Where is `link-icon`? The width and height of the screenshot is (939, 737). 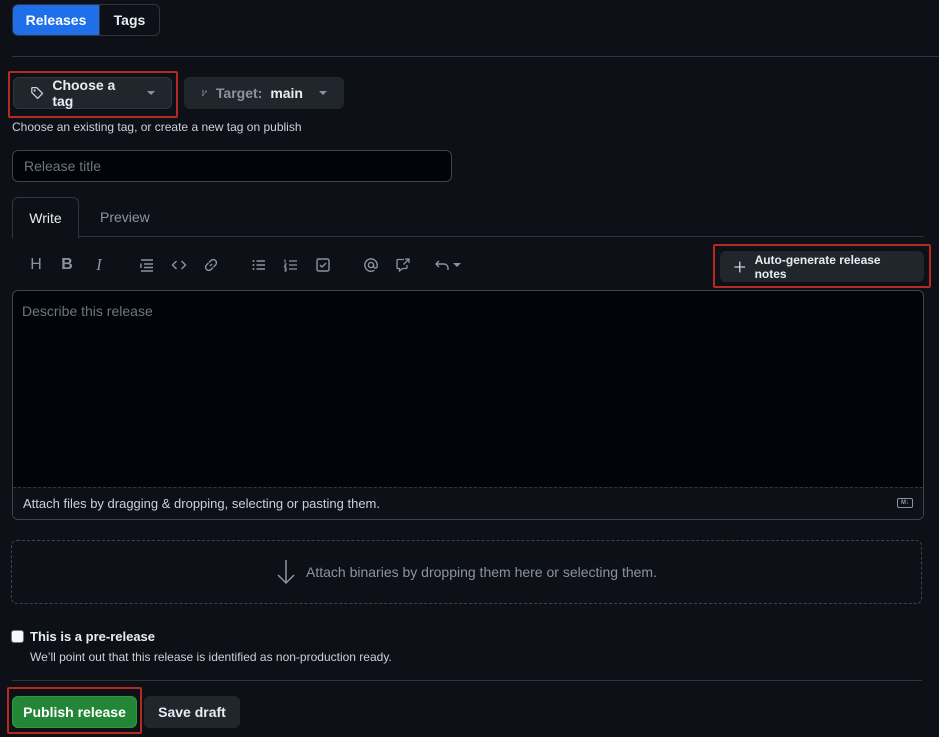
link-icon is located at coordinates (211, 265).